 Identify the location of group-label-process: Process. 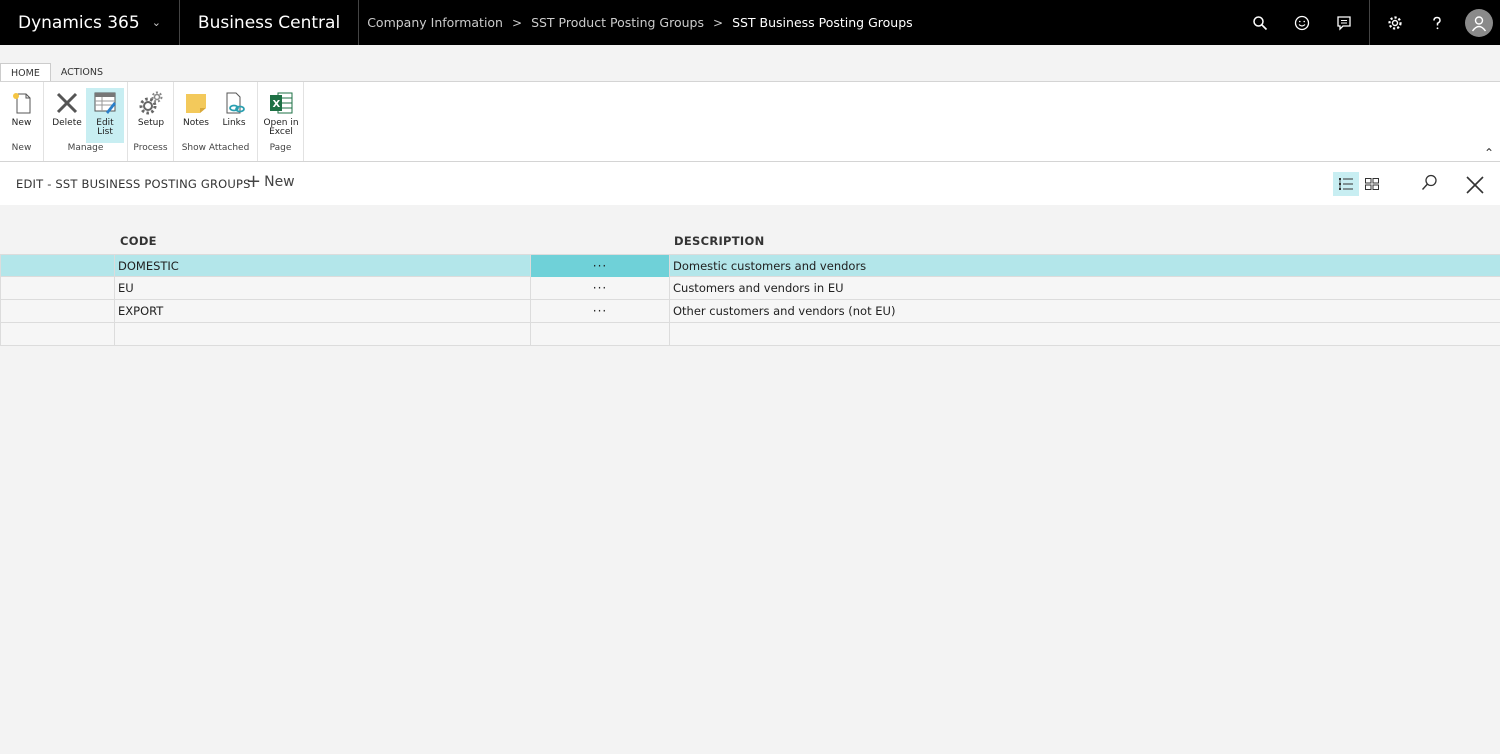
(150, 148).